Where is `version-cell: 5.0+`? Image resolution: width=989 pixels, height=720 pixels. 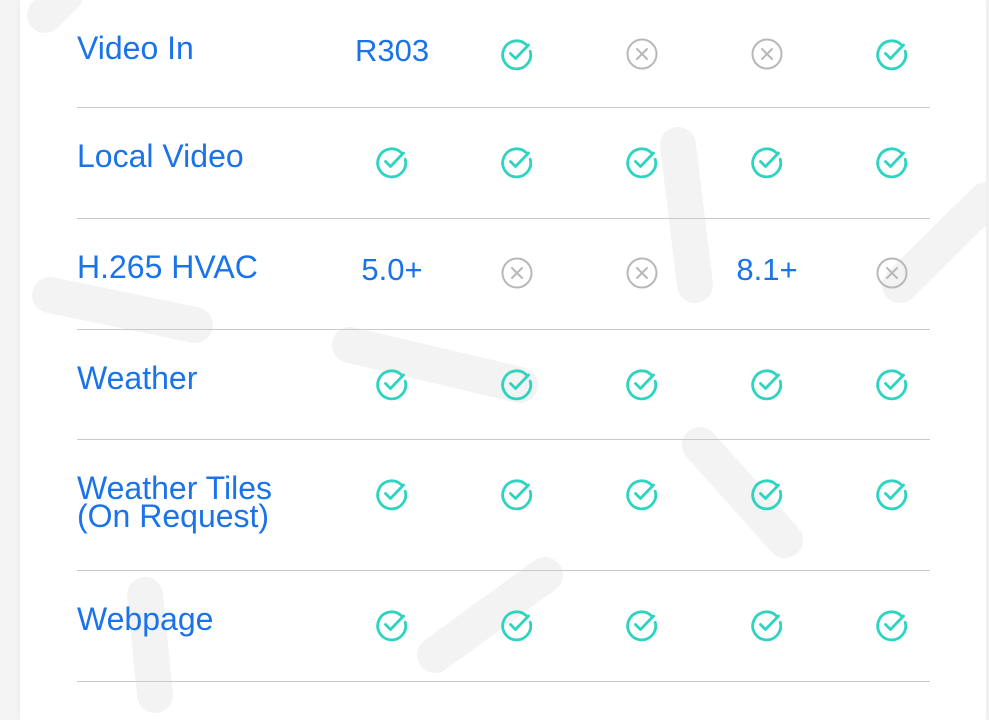
version-cell: 5.0+ is located at coordinates (392, 274).